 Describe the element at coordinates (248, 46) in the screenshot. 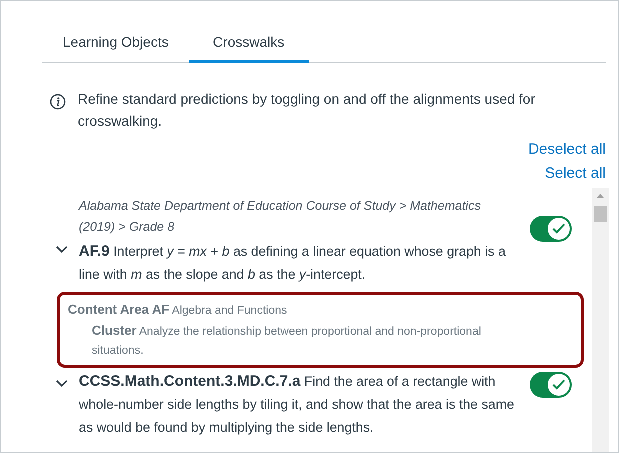

I see `tab: Crosswalks` at that location.